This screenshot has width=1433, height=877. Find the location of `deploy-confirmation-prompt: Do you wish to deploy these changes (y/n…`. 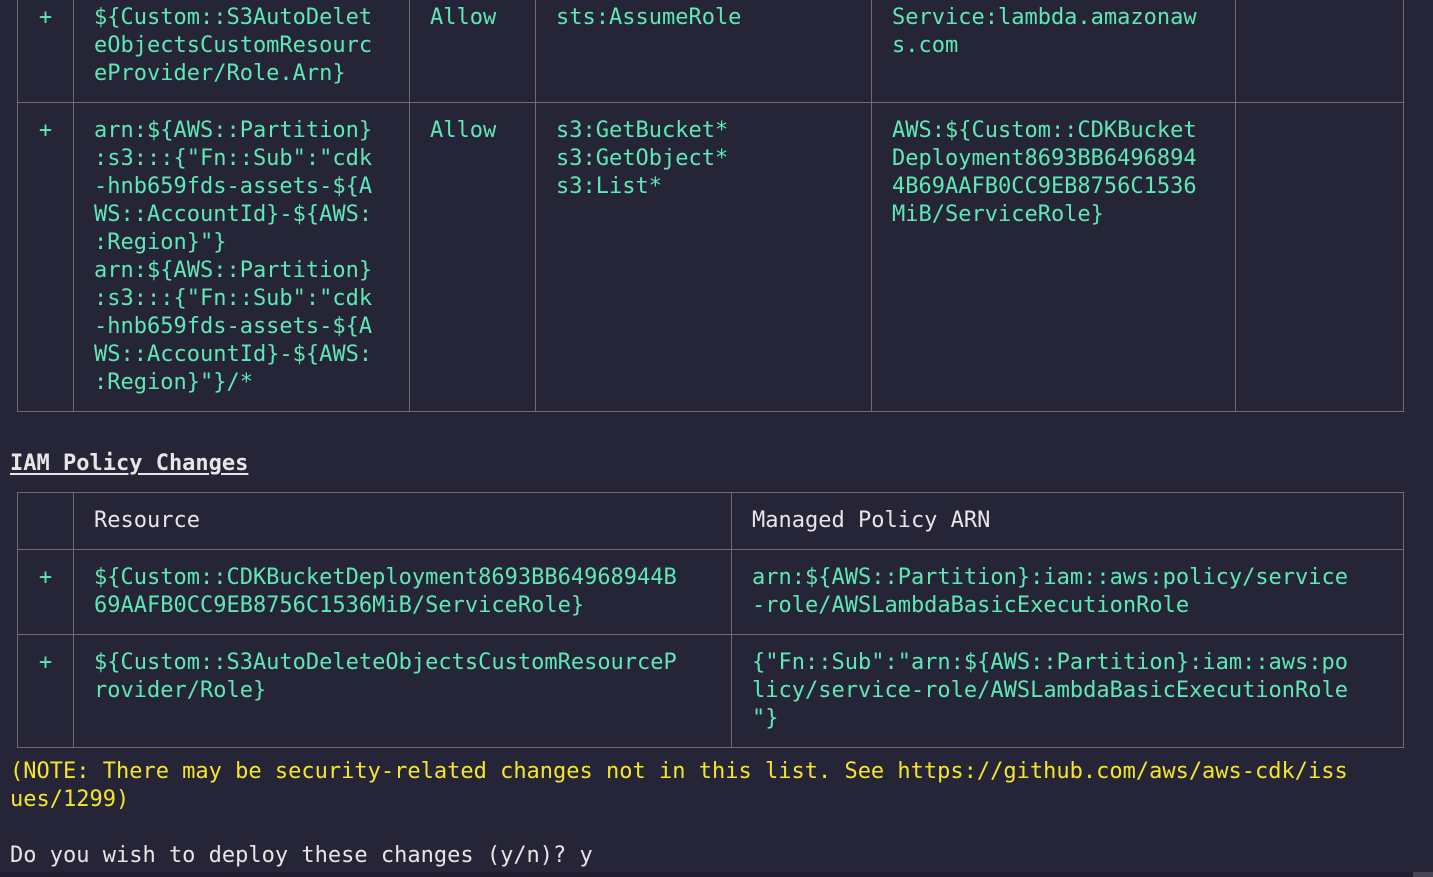

deploy-confirmation-prompt: Do you wish to deploy these changes (y/n… is located at coordinates (301, 856).